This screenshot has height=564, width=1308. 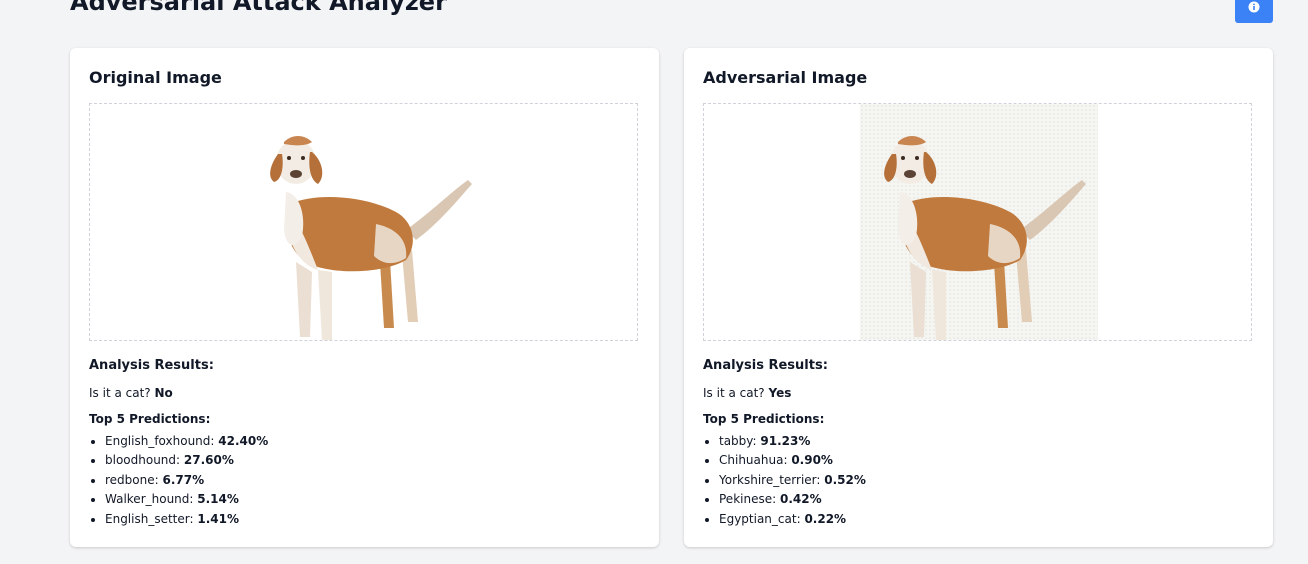 What do you see at coordinates (736, 441) in the screenshot?
I see `prediction-label: tabby` at bounding box center [736, 441].